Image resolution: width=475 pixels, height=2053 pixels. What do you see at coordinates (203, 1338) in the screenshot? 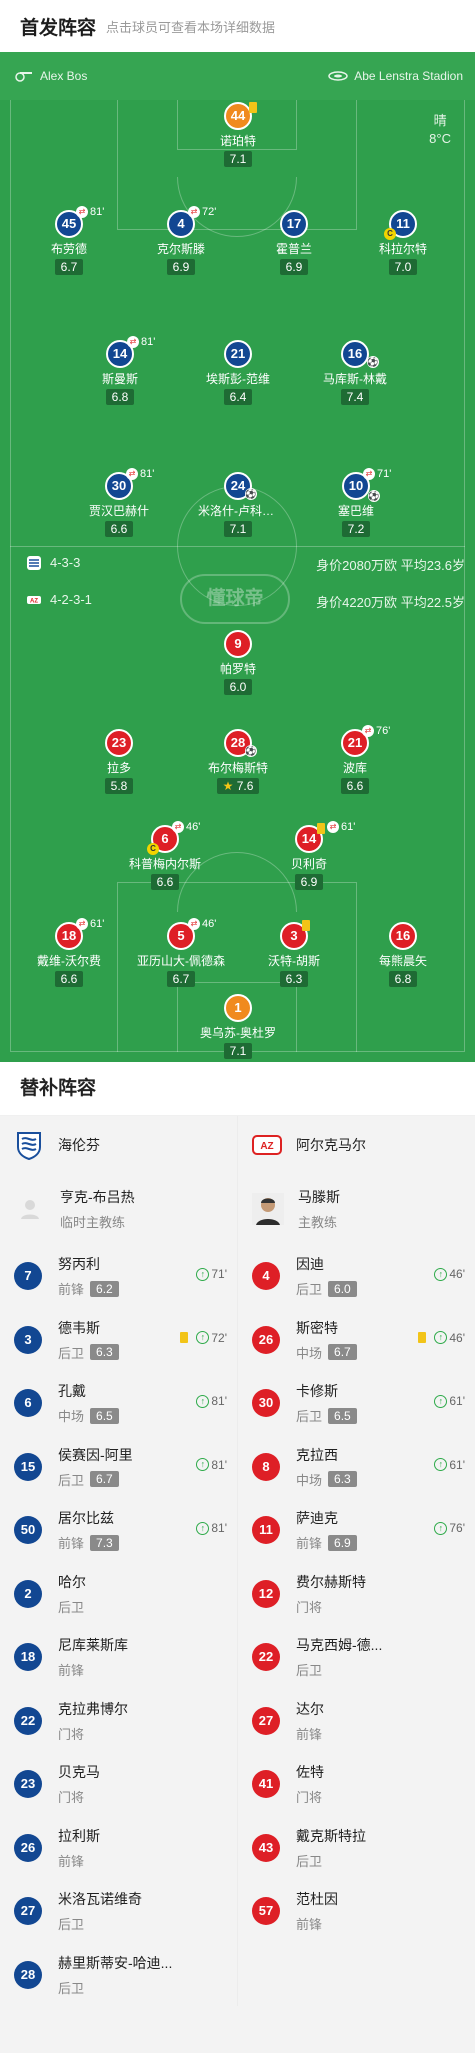
I see `sub-in-event: ↑ 72'` at bounding box center [203, 1338].